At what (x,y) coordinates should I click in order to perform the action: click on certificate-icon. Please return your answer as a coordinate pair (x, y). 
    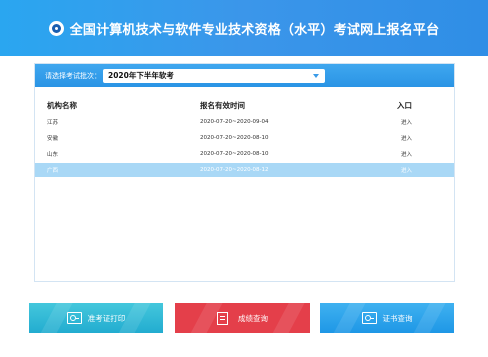
    Looking at the image, I should click on (369, 318).